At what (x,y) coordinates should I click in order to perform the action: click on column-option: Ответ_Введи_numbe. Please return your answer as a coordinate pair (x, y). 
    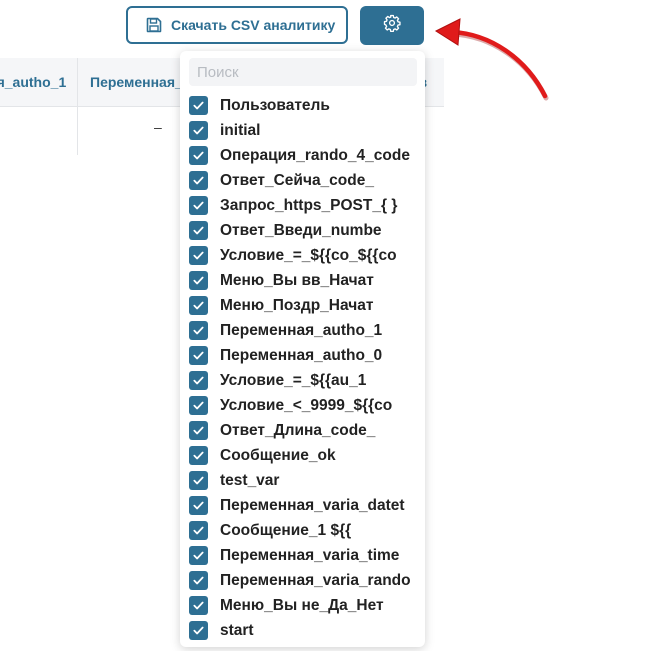
    Looking at the image, I should click on (302, 230).